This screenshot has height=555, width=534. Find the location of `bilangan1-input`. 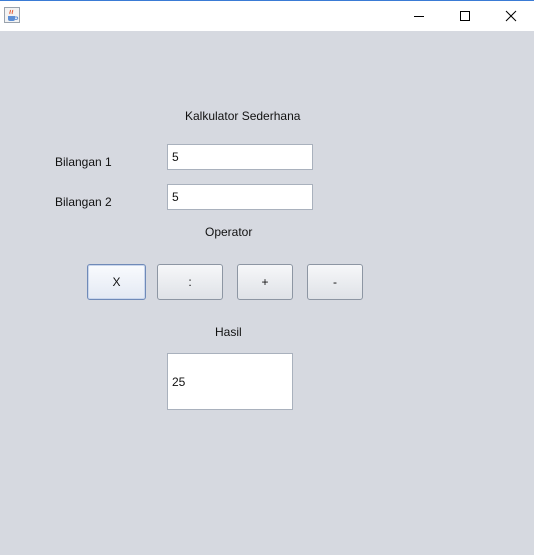

bilangan1-input is located at coordinates (240, 157).